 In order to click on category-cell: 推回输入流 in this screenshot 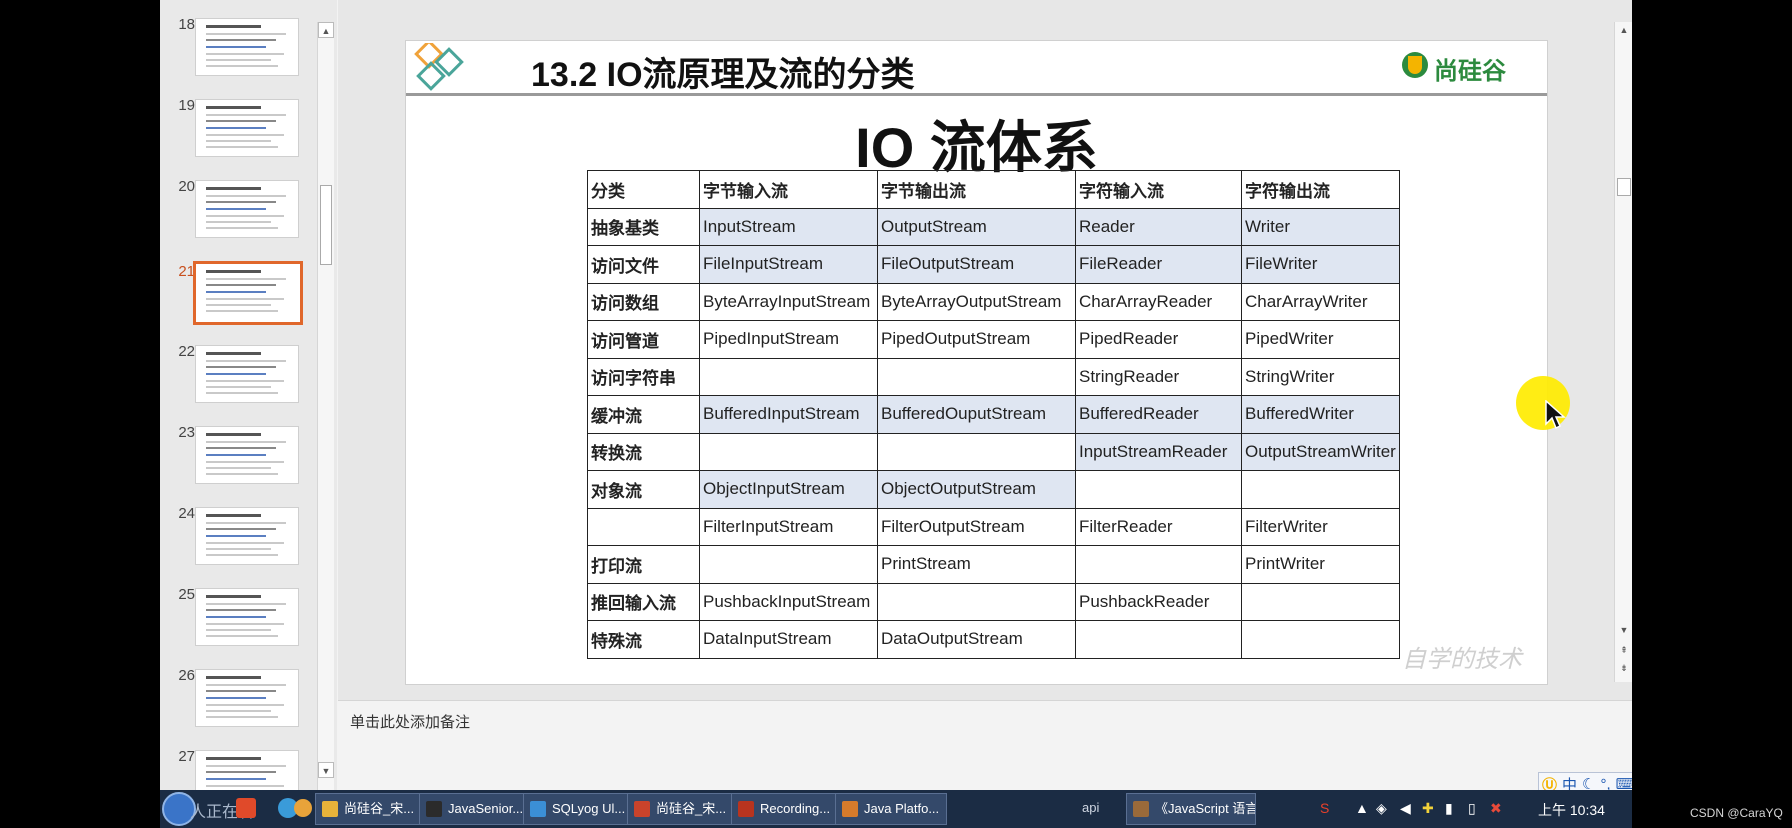, I will do `click(643, 601)`.